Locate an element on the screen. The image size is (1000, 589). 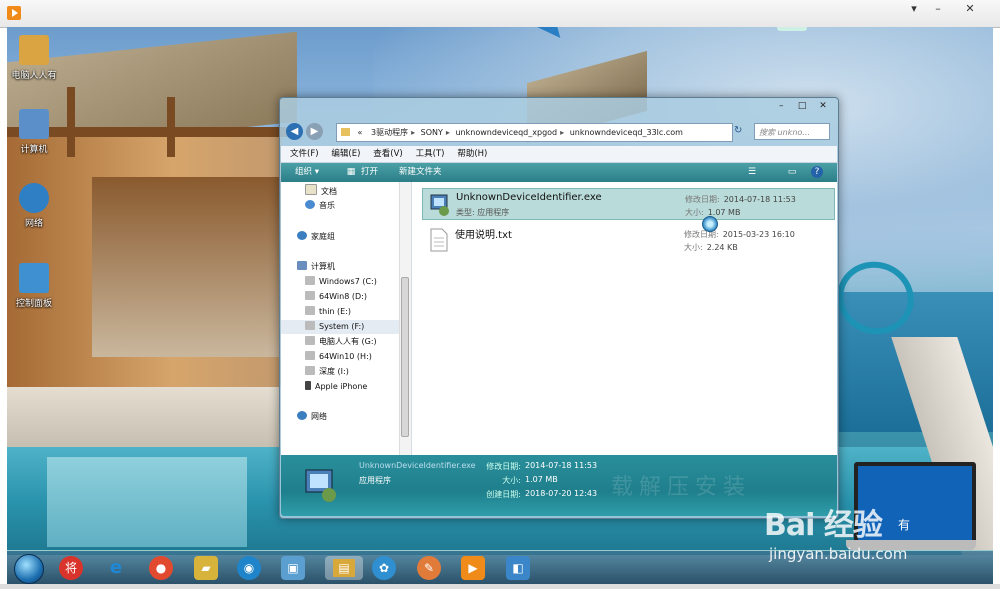
nav-scrollbar-thumb is located at coordinates (405, 357).